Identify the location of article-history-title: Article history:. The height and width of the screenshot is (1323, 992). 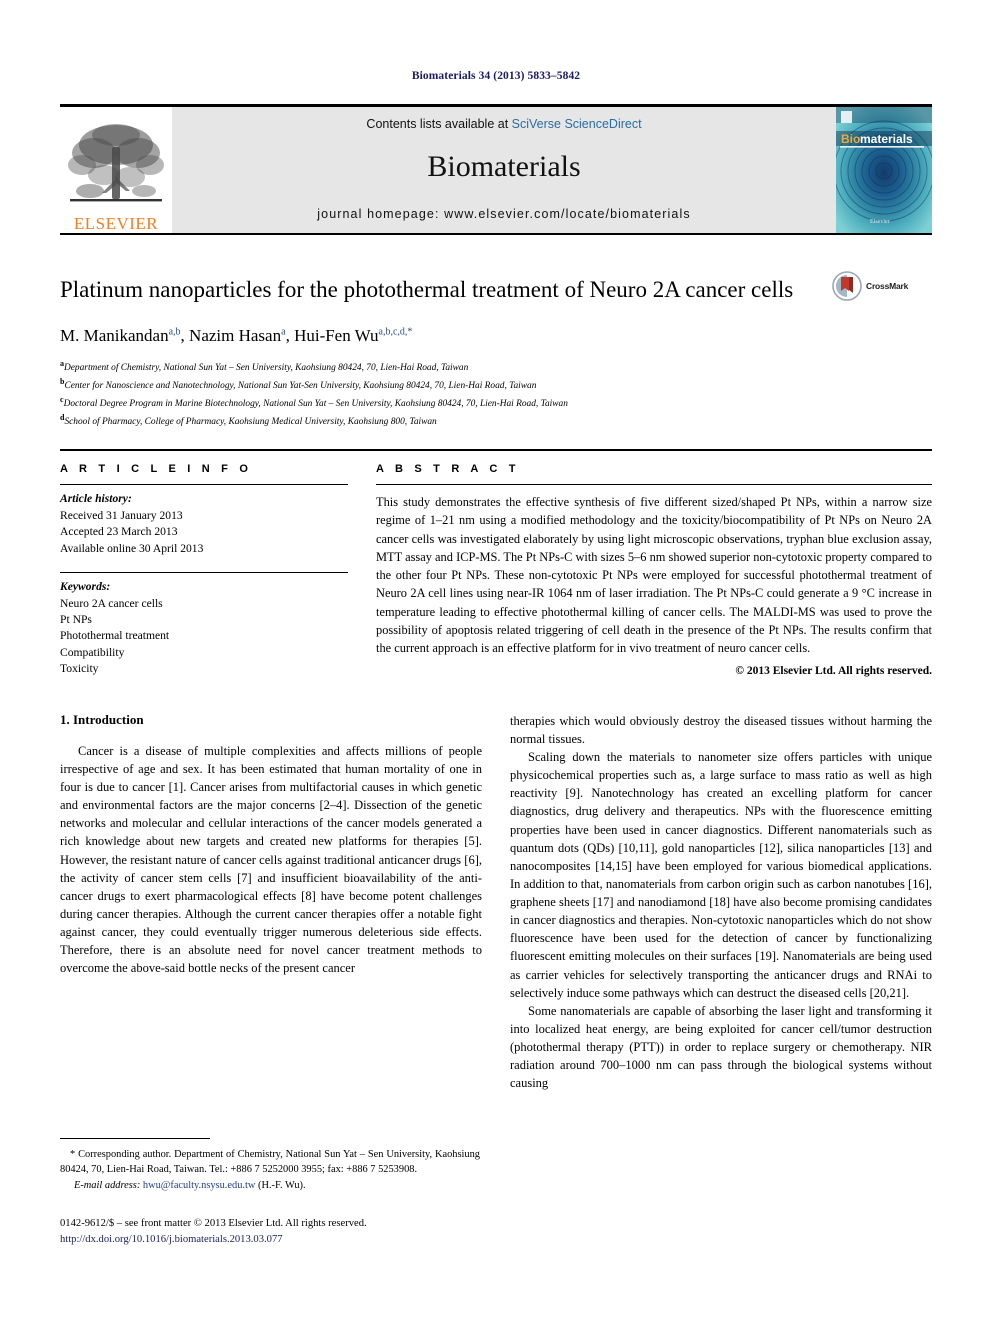
(96, 499).